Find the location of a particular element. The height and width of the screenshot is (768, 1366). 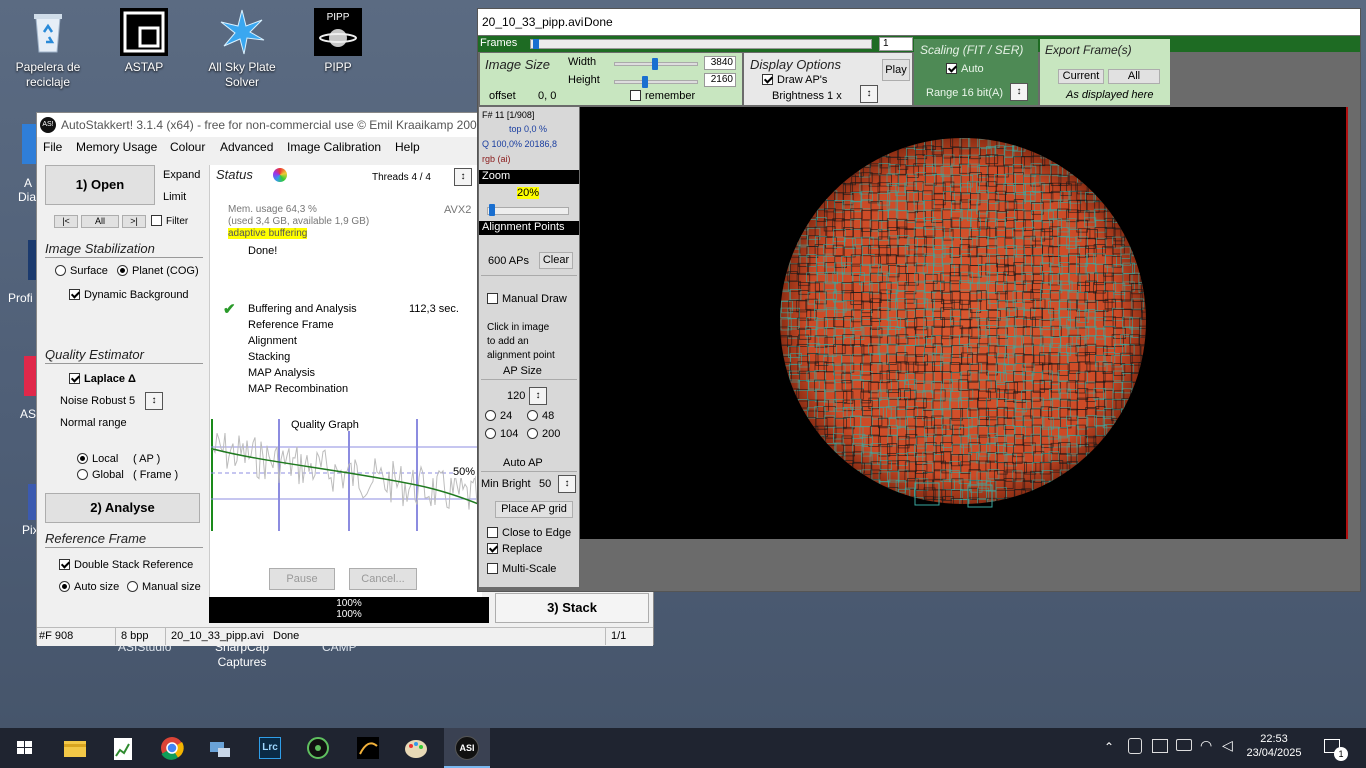

desktop-icon-astap: ASTAP is located at coordinates (144, 41).